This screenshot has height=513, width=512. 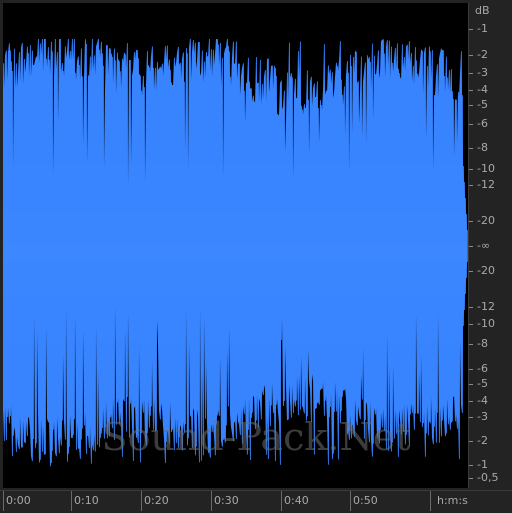 I want to click on time-label: 0:00, so click(x=18, y=500).